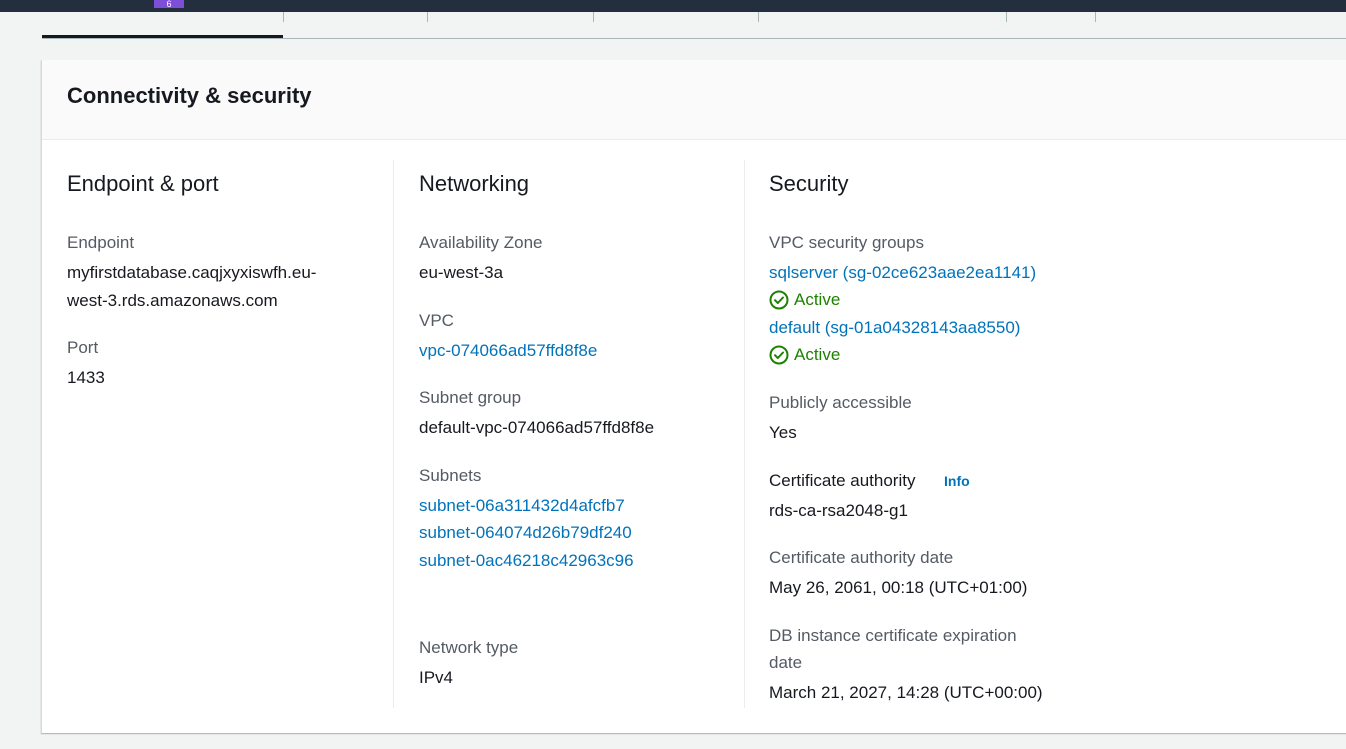 The height and width of the screenshot is (749, 1346). I want to click on networking-heading: Networking, so click(474, 183).